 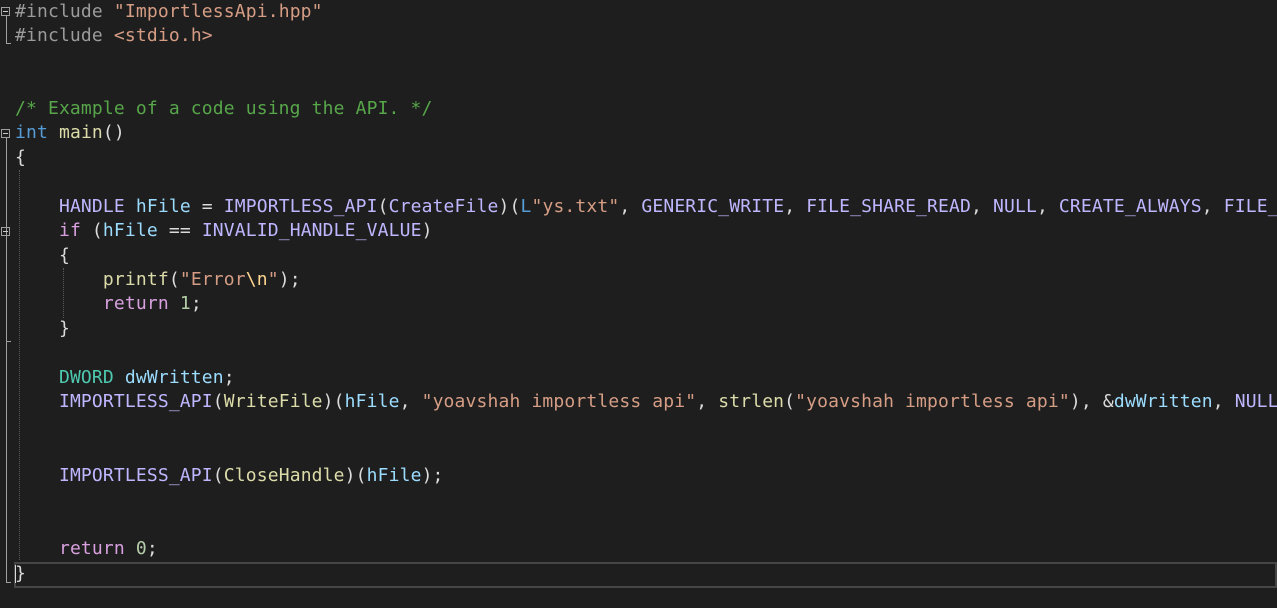 What do you see at coordinates (135, 279) in the screenshot?
I see `function-printf: printf` at bounding box center [135, 279].